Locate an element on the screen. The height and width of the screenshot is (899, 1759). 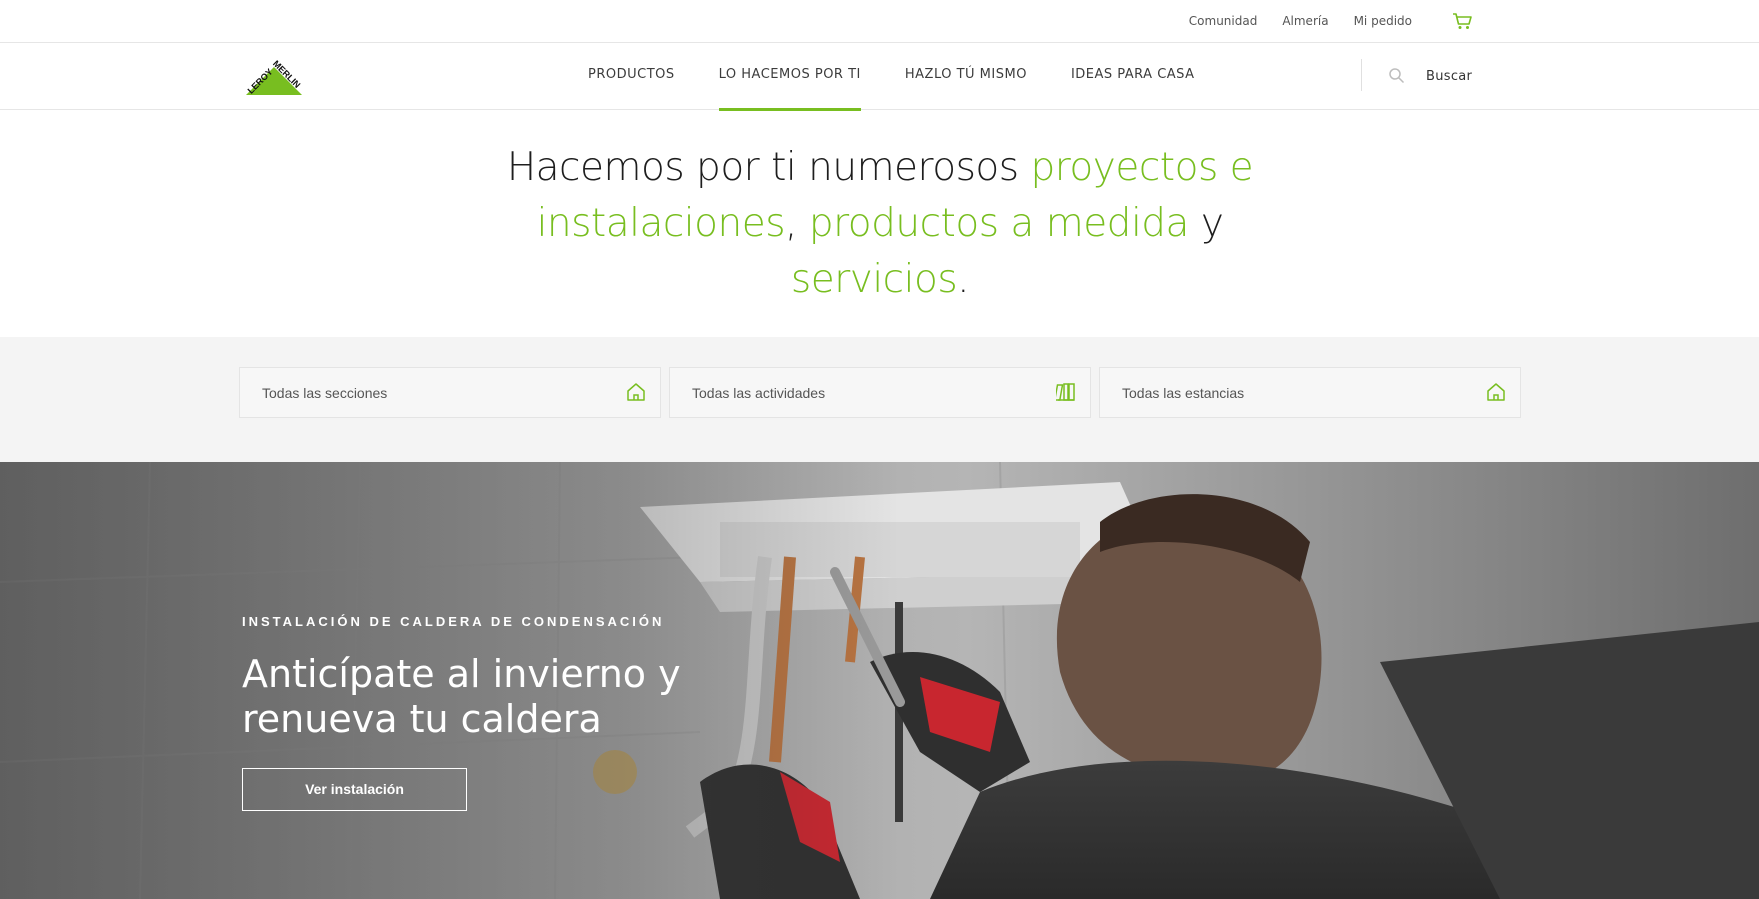
link-comunidad: Comunidad is located at coordinates (1223, 21).